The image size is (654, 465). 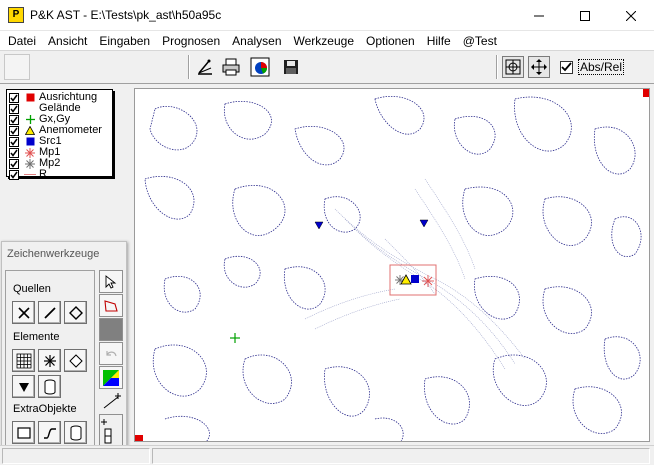 What do you see at coordinates (631, 15) in the screenshot?
I see `close-button` at bounding box center [631, 15].